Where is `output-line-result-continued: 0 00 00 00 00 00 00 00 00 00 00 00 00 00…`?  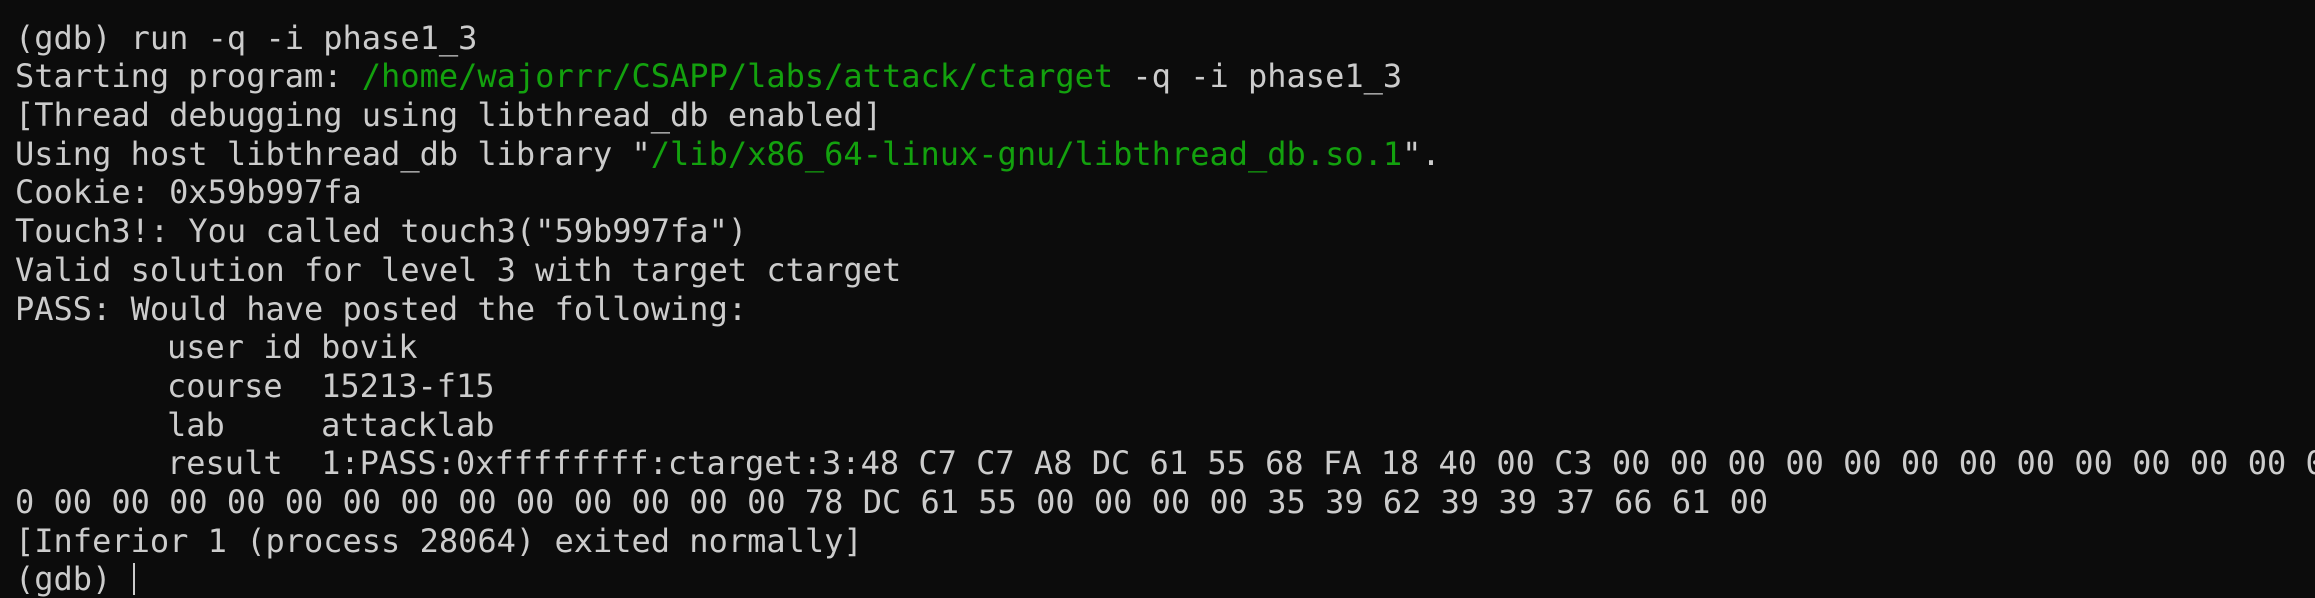 output-line-result-continued: 0 00 00 00 00 00 00 00 00 00 00 00 00 00… is located at coordinates (892, 501).